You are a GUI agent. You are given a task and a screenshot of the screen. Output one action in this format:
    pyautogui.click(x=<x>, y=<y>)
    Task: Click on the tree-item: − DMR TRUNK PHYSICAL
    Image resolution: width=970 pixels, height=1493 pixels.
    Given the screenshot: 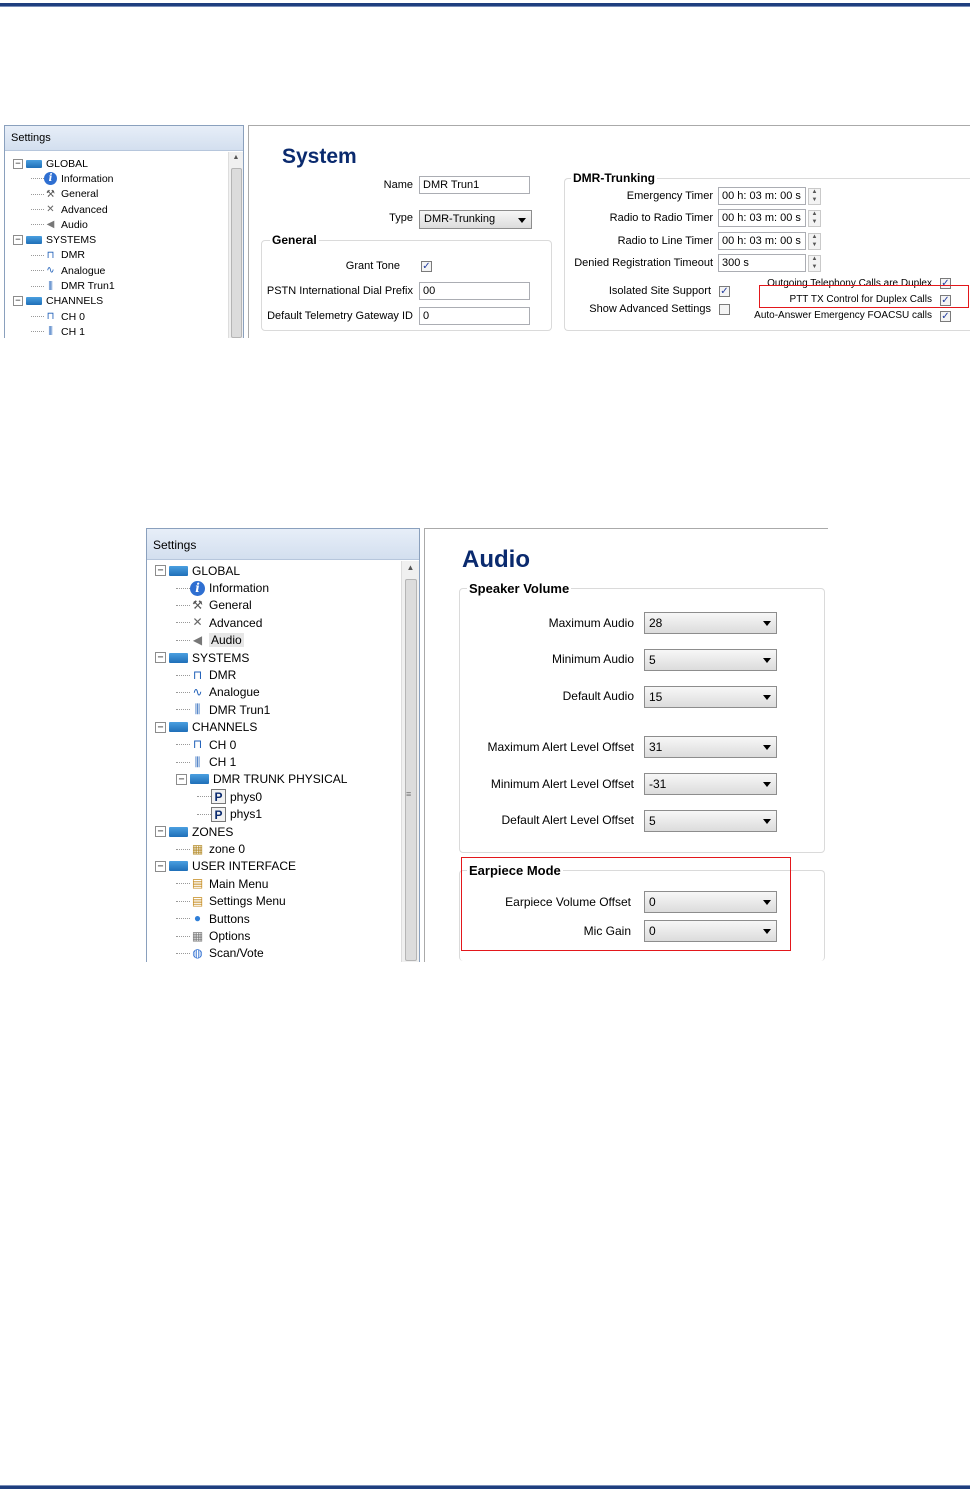 What is the action you would take?
    pyautogui.click(x=261, y=779)
    